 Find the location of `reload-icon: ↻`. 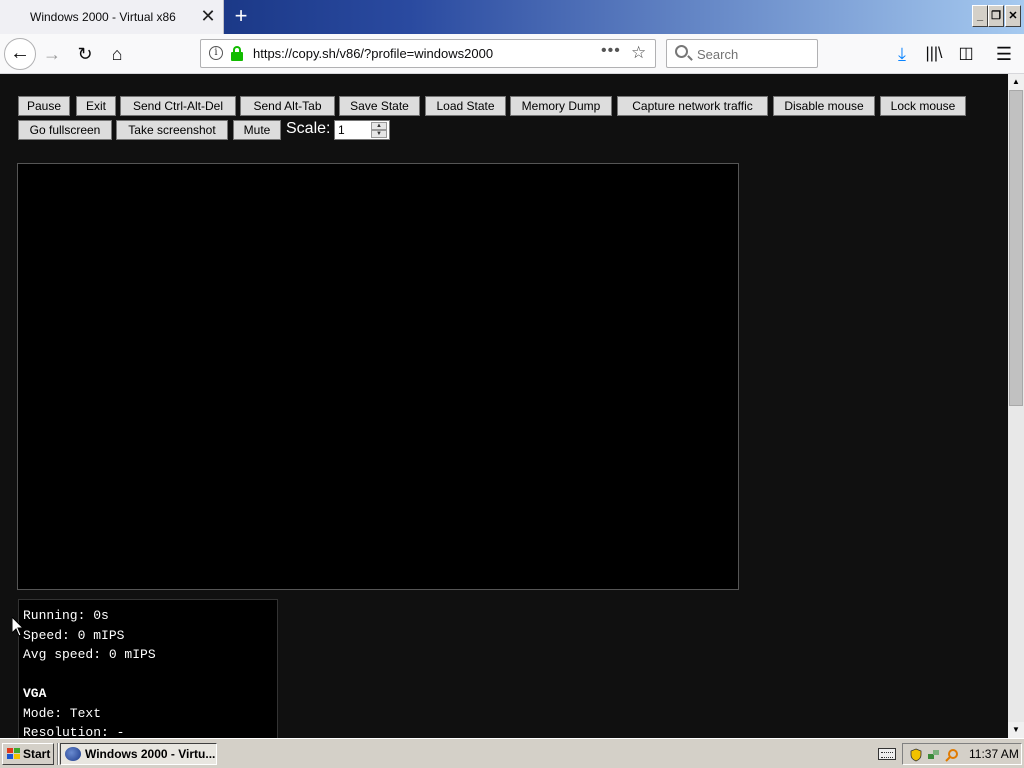

reload-icon: ↻ is located at coordinates (85, 54).